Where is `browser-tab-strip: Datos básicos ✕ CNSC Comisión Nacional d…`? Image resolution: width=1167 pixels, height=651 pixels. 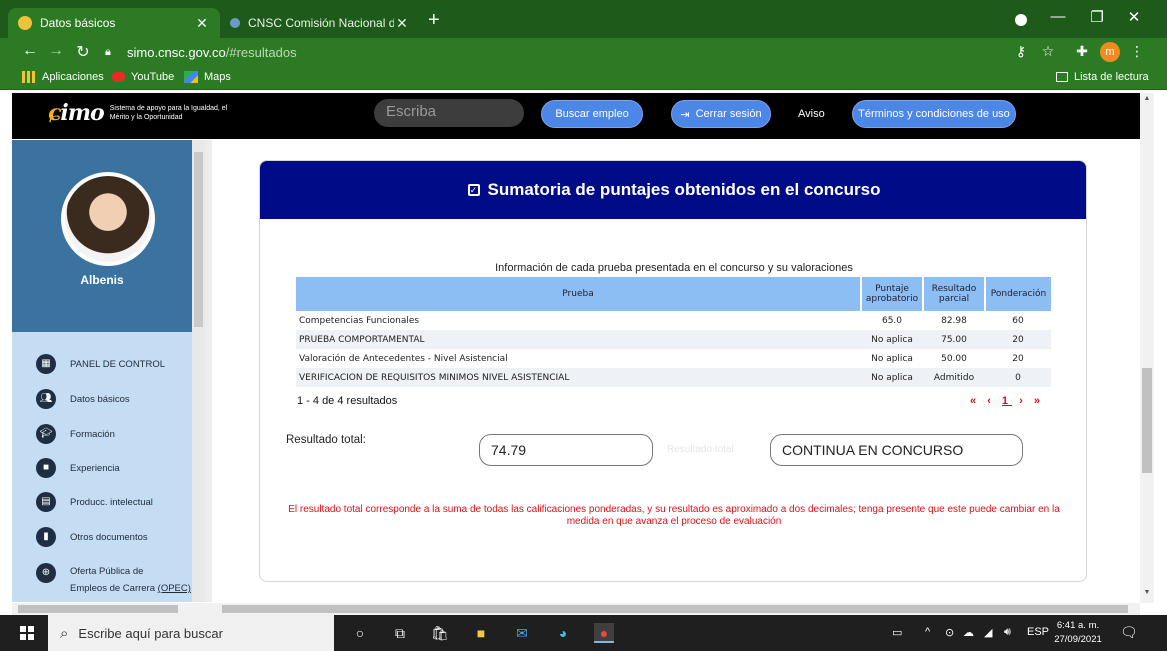 browser-tab-strip: Datos básicos ✕ CNSC Comisión Nacional d… is located at coordinates (583, 19).